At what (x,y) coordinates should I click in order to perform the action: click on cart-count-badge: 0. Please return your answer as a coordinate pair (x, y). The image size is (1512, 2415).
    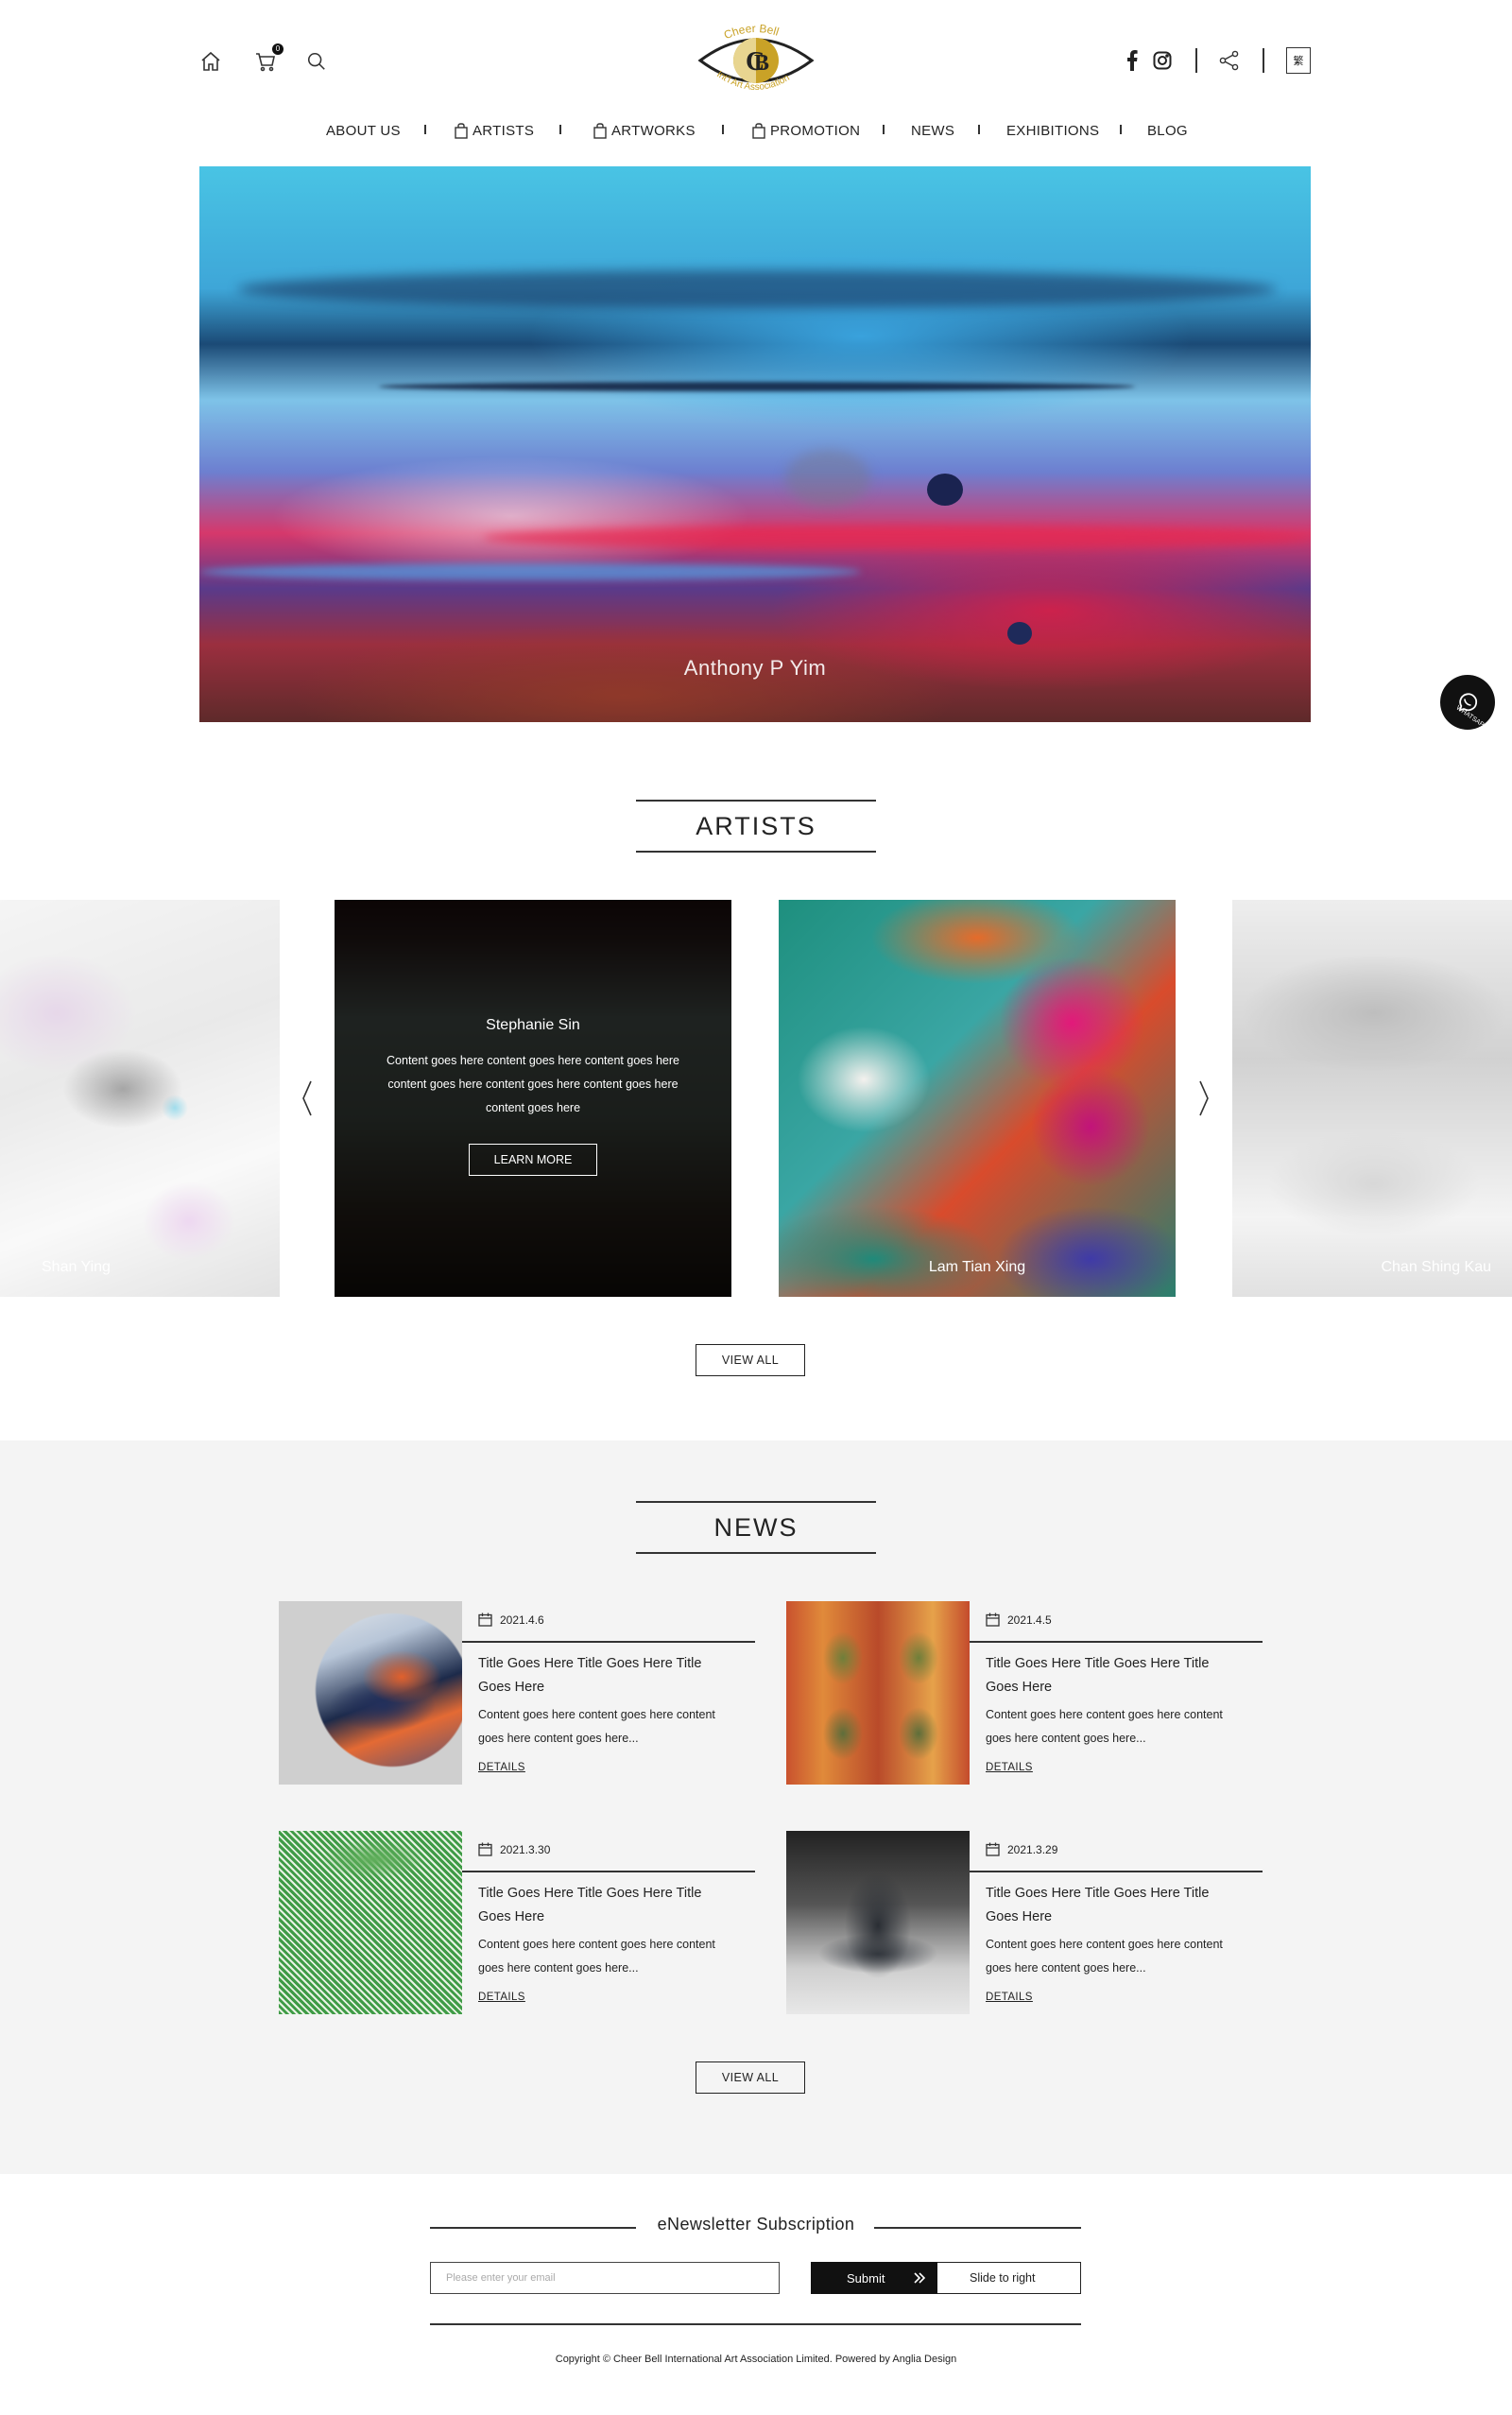
    Looking at the image, I should click on (278, 49).